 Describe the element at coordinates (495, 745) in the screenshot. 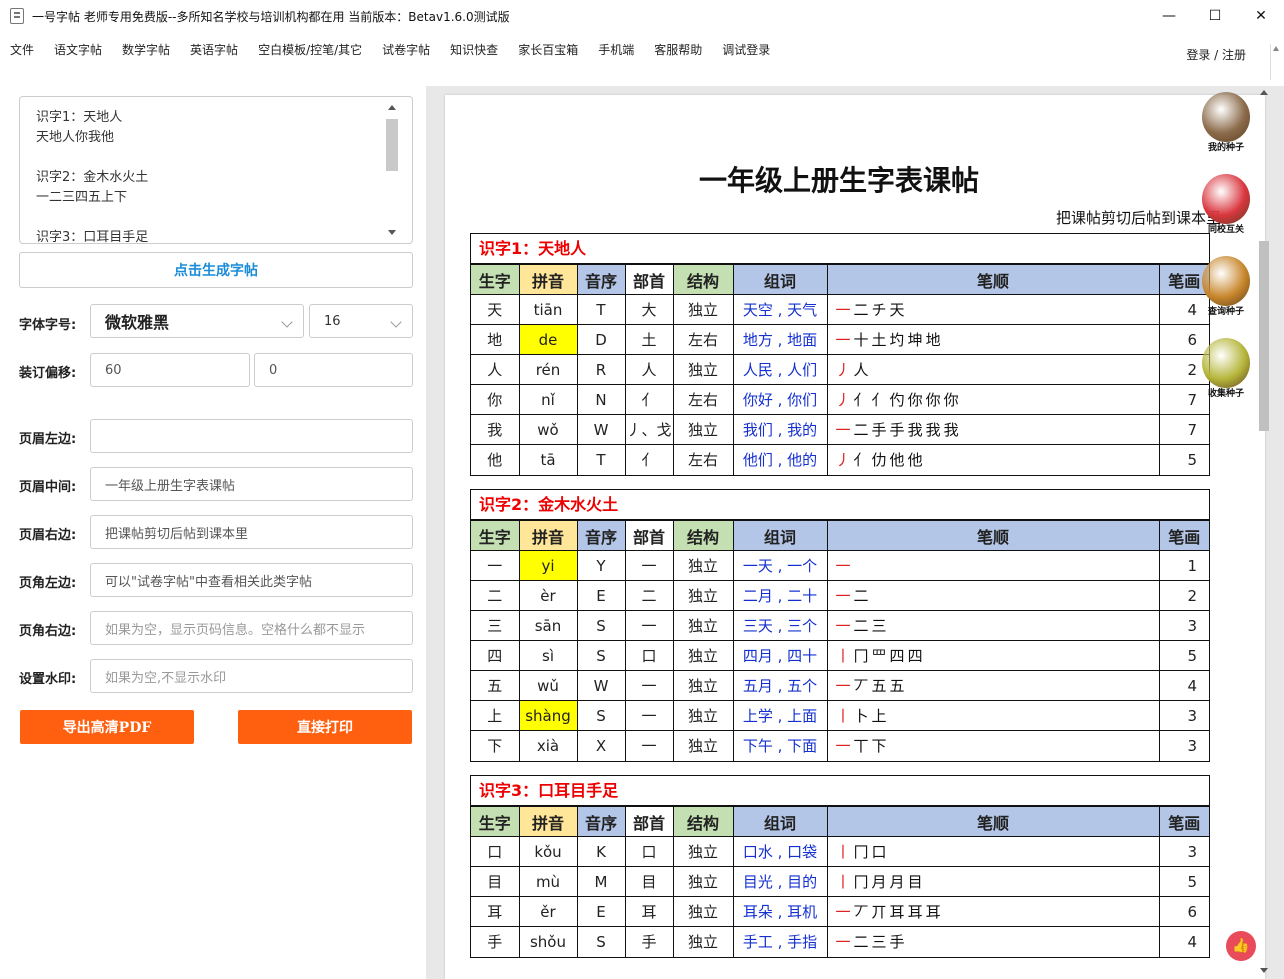

I see `character-cell: 下` at that location.